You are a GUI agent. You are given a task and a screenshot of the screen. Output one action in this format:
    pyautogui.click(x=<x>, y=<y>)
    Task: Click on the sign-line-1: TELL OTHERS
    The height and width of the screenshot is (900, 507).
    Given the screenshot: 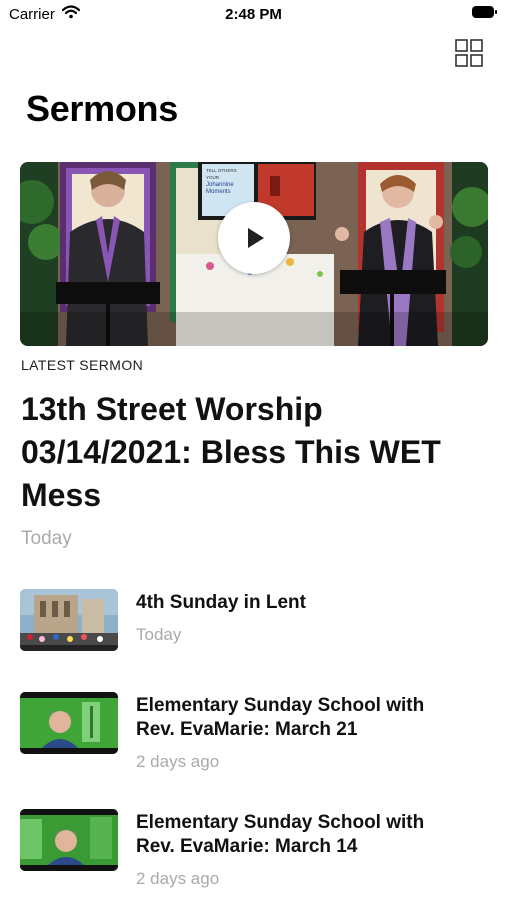 What is the action you would take?
    pyautogui.click(x=221, y=170)
    